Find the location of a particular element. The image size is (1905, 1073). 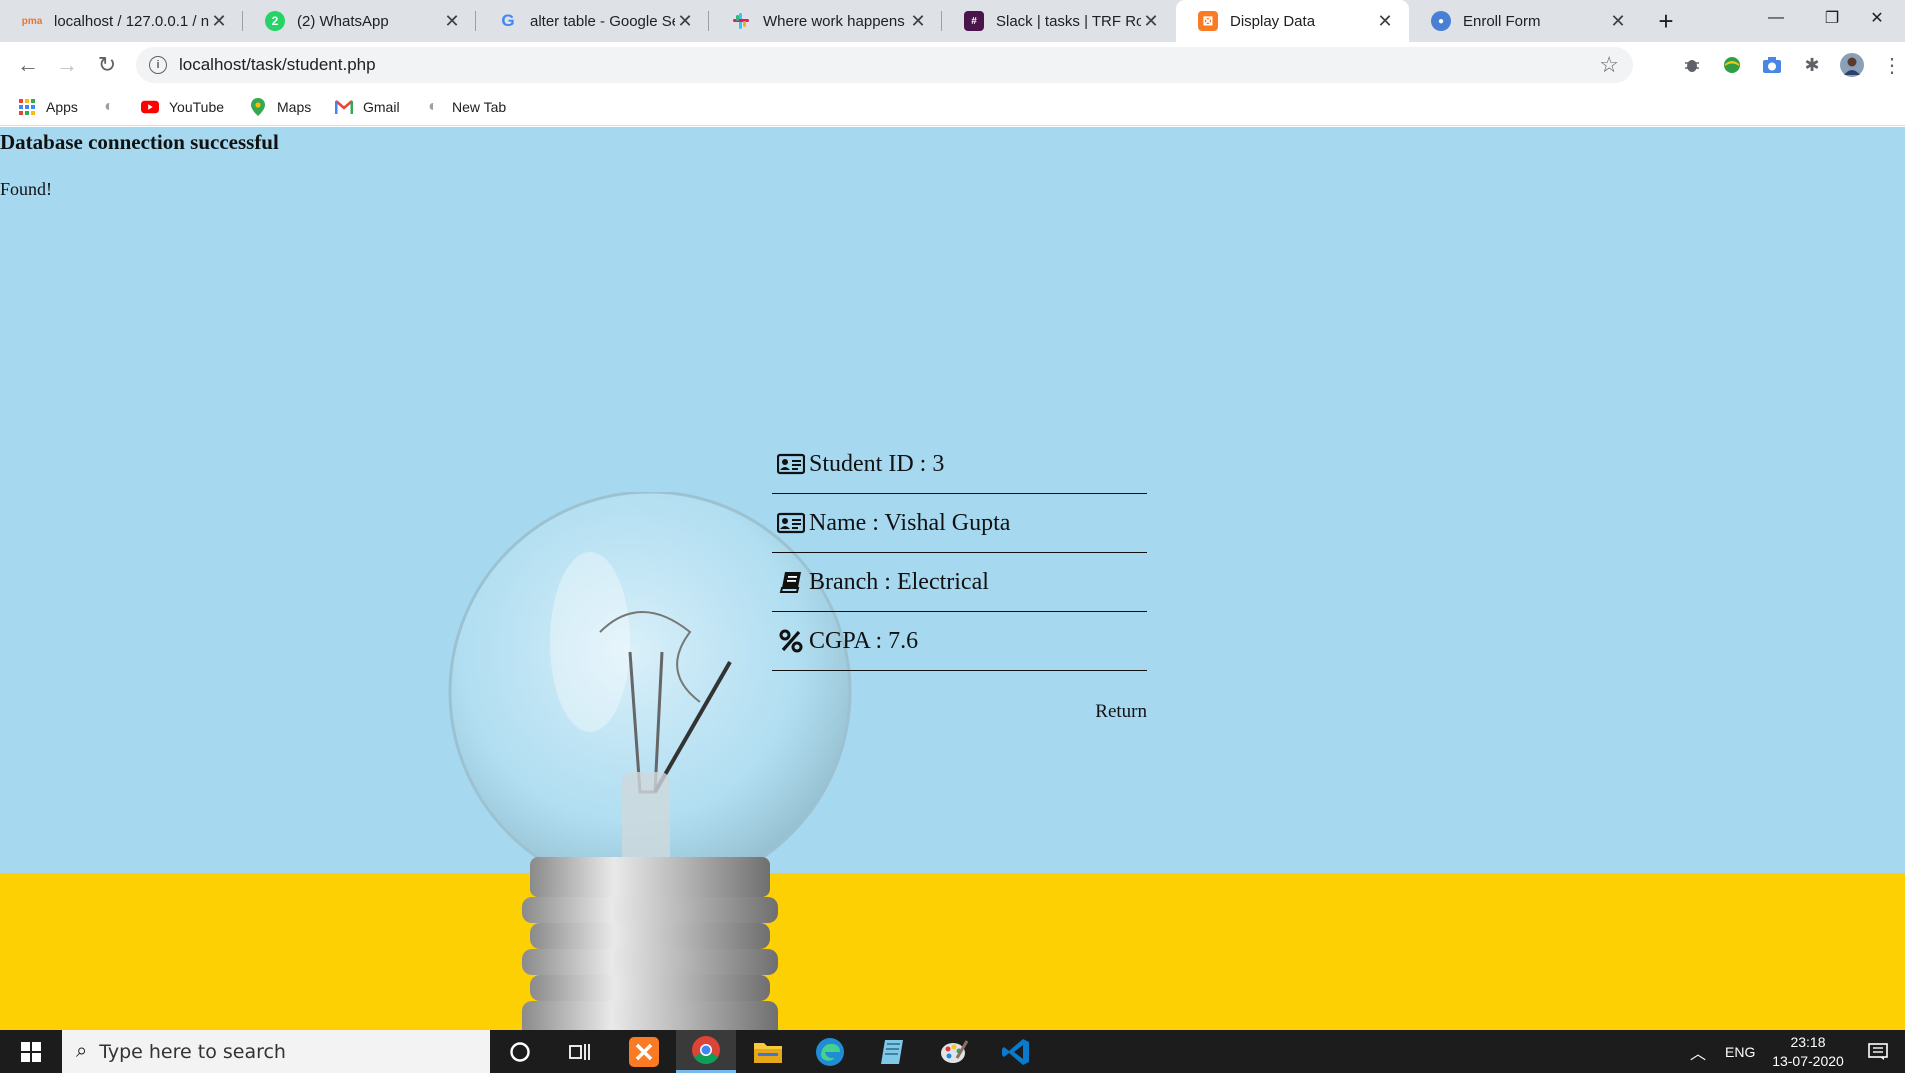

folder-icon is located at coordinates (768, 1052).